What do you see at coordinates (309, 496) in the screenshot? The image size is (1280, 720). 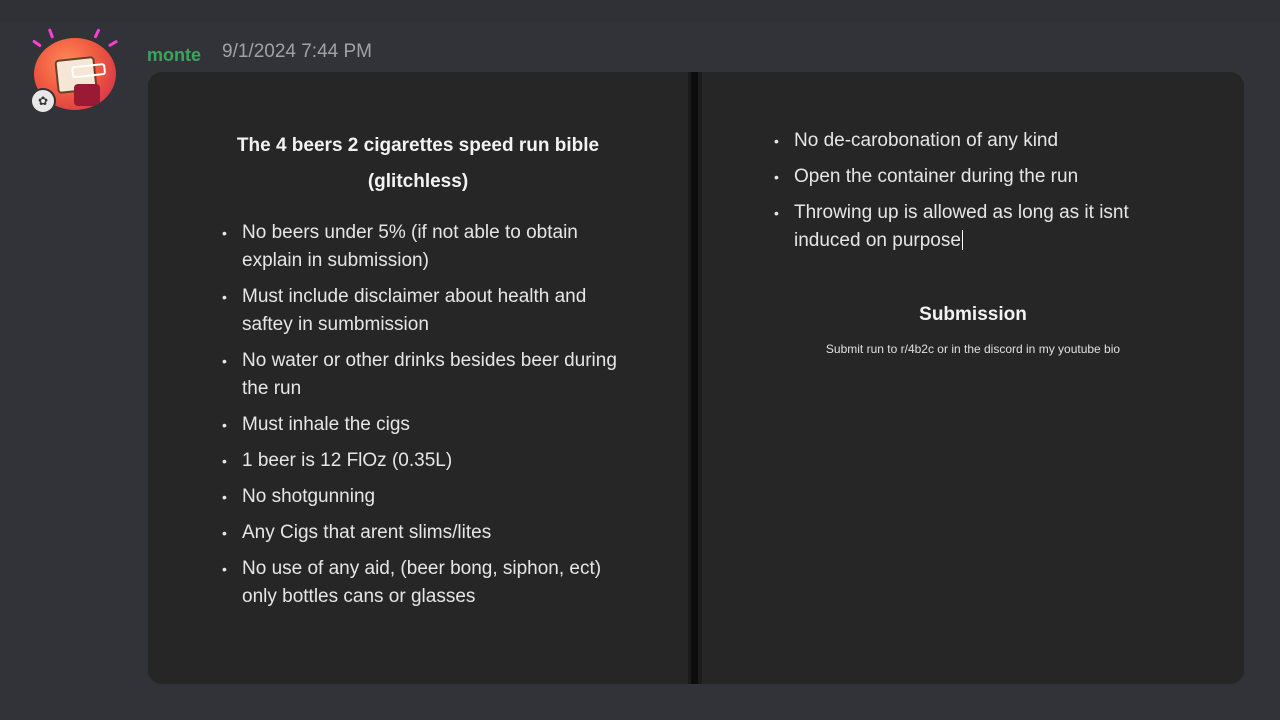 I see `rule-text: No shotgunning` at bounding box center [309, 496].